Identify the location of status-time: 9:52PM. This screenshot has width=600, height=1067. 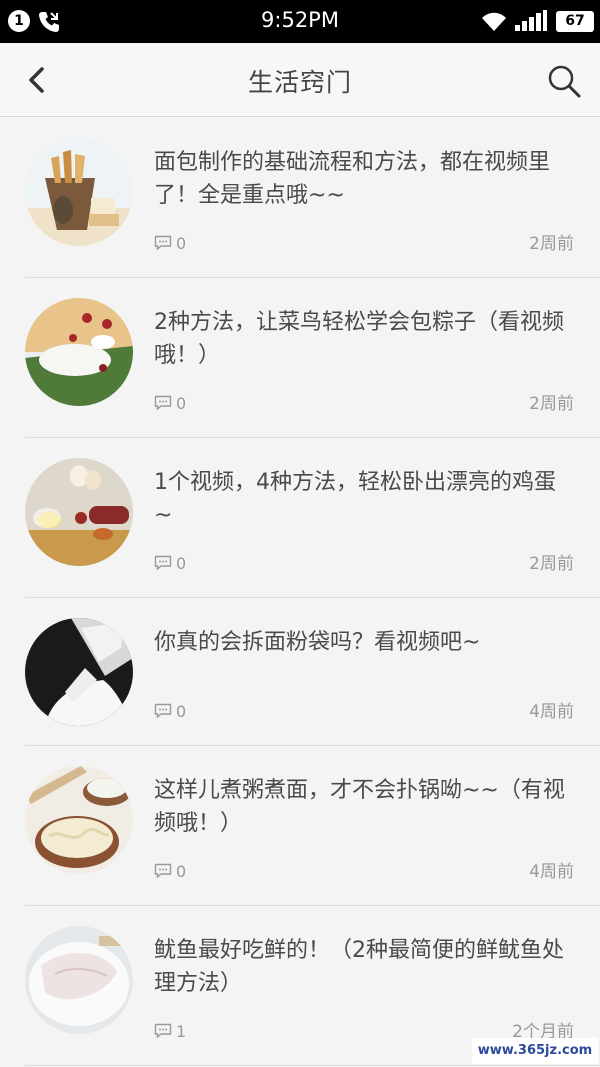
(300, 20).